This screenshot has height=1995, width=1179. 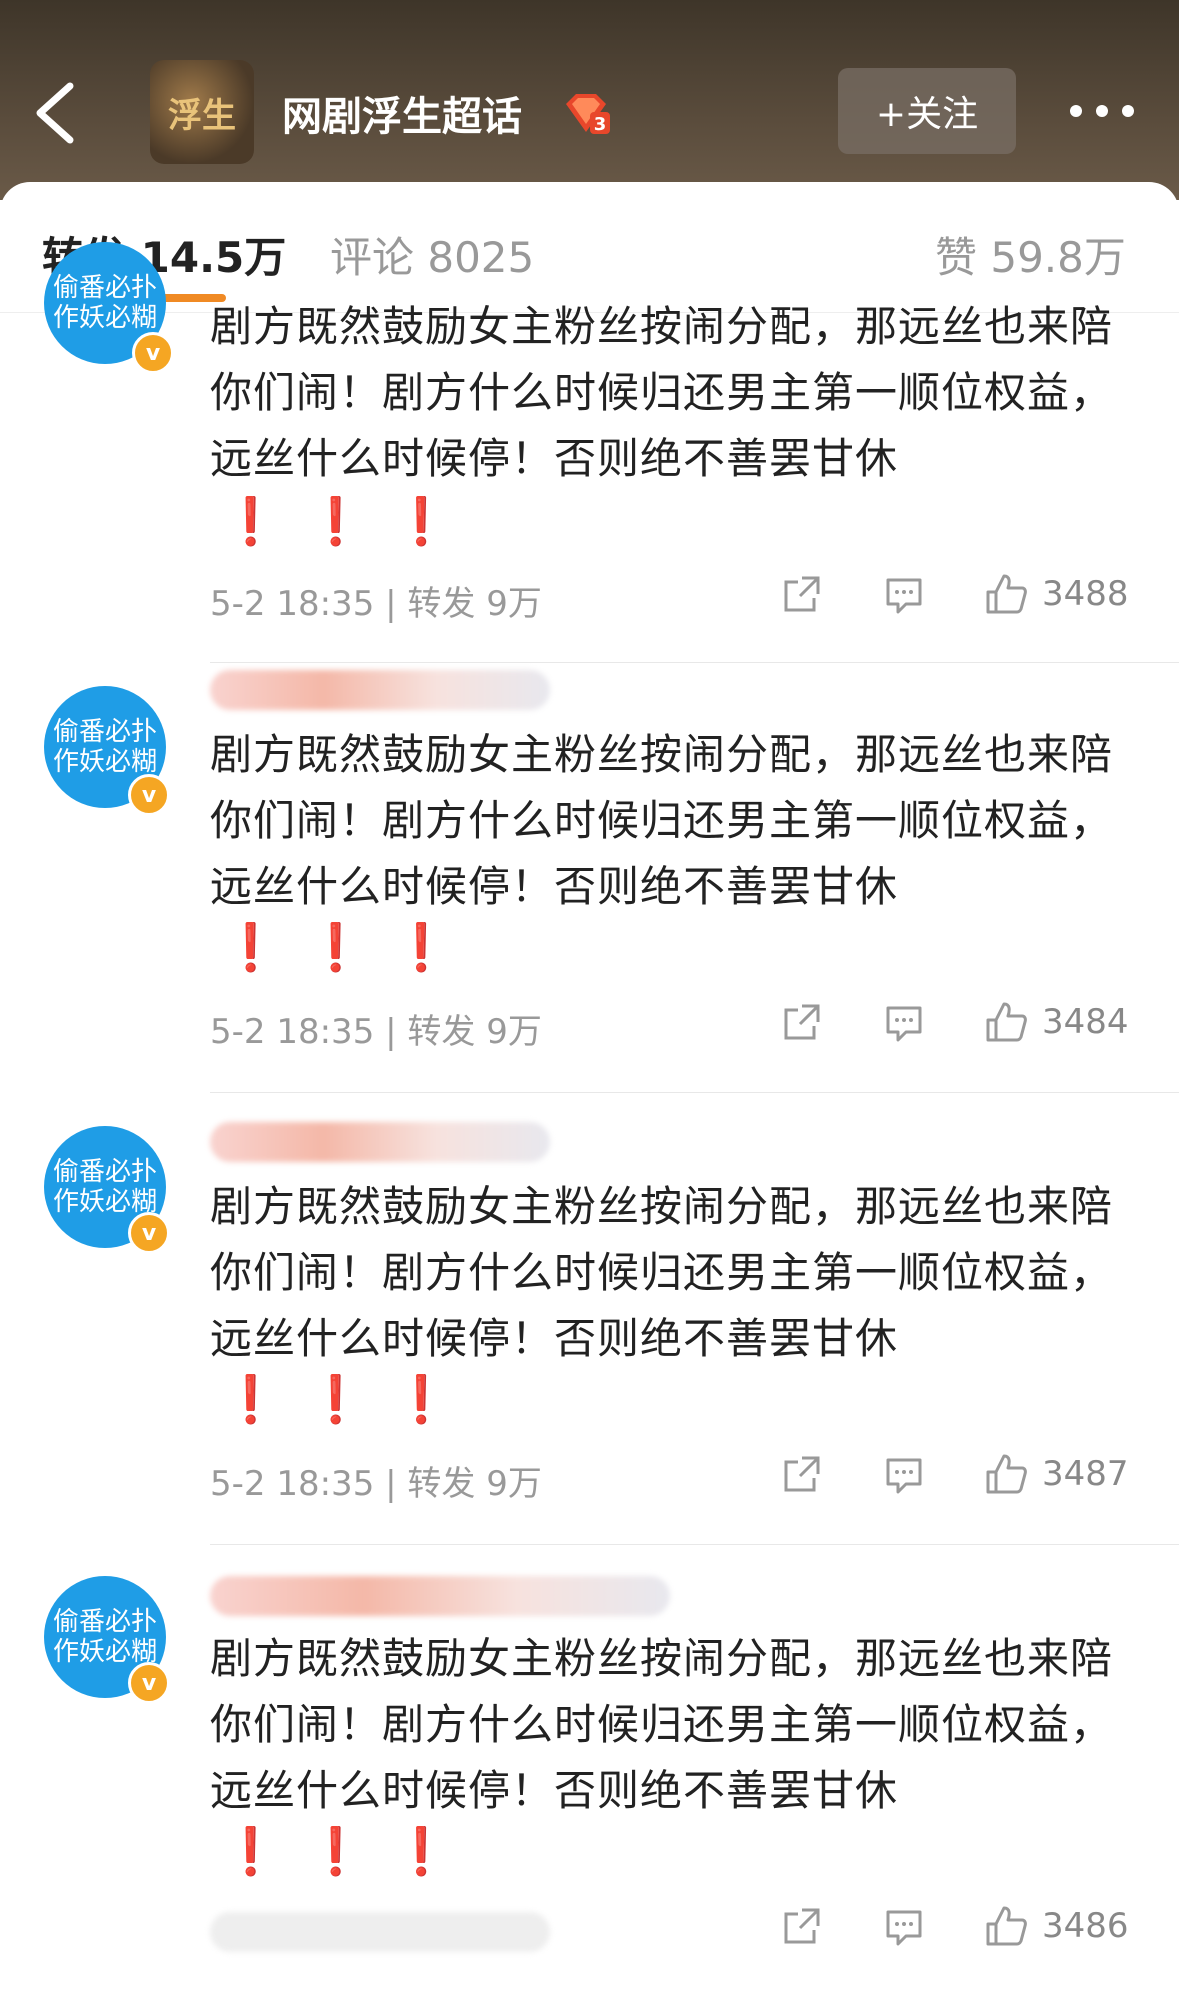 What do you see at coordinates (432, 254) in the screenshot?
I see `tab-comments: 评论 8025` at bounding box center [432, 254].